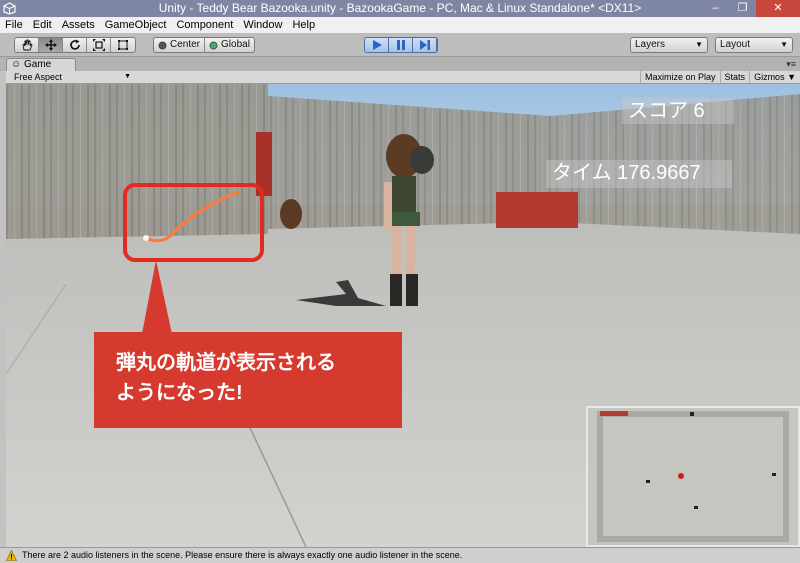  I want to click on step-button, so click(425, 45).